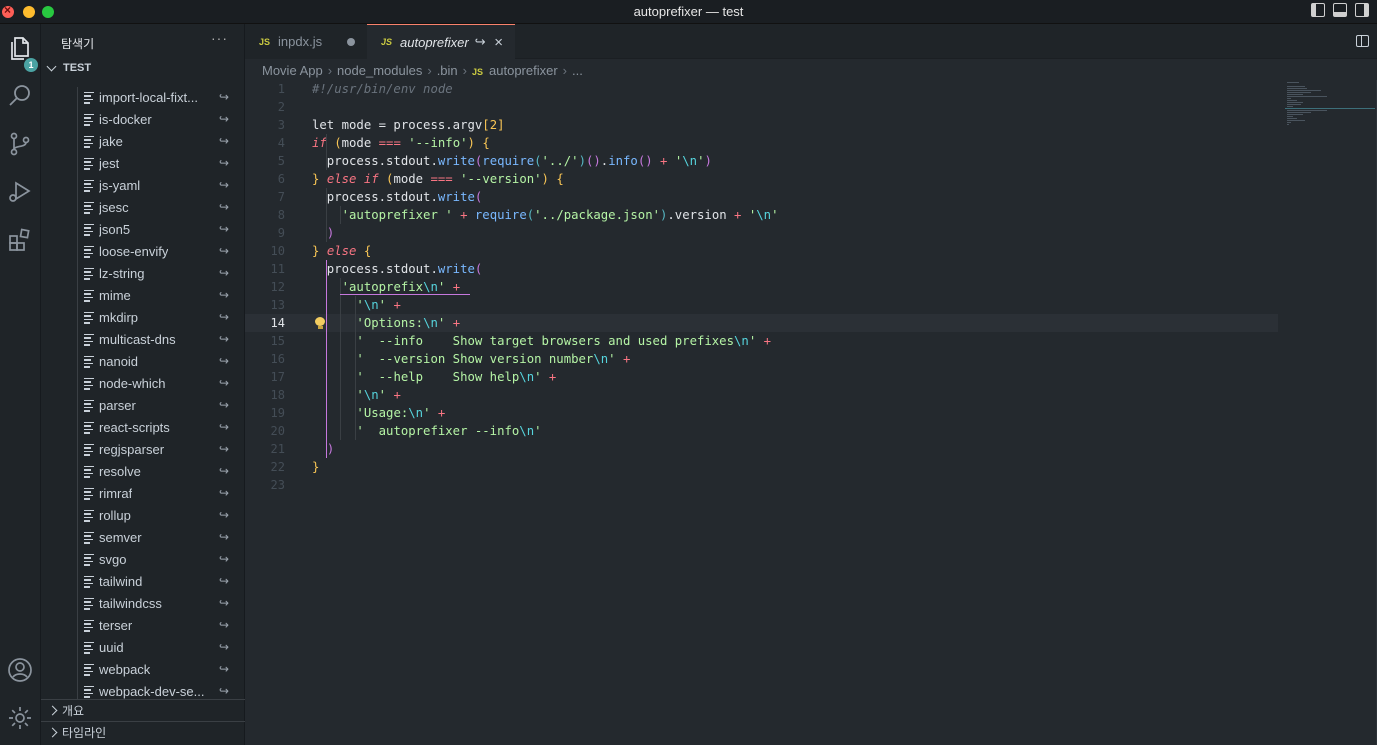  What do you see at coordinates (143, 406) in the screenshot?
I see `file-item: parser ↪` at bounding box center [143, 406].